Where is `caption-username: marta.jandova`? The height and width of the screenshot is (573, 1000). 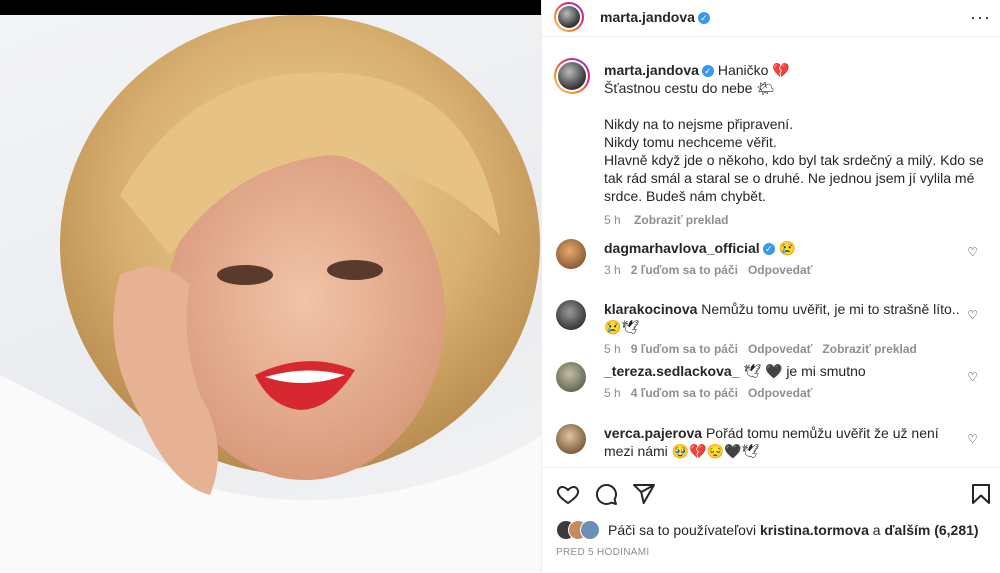
caption-username: marta.jandova is located at coordinates (651, 70).